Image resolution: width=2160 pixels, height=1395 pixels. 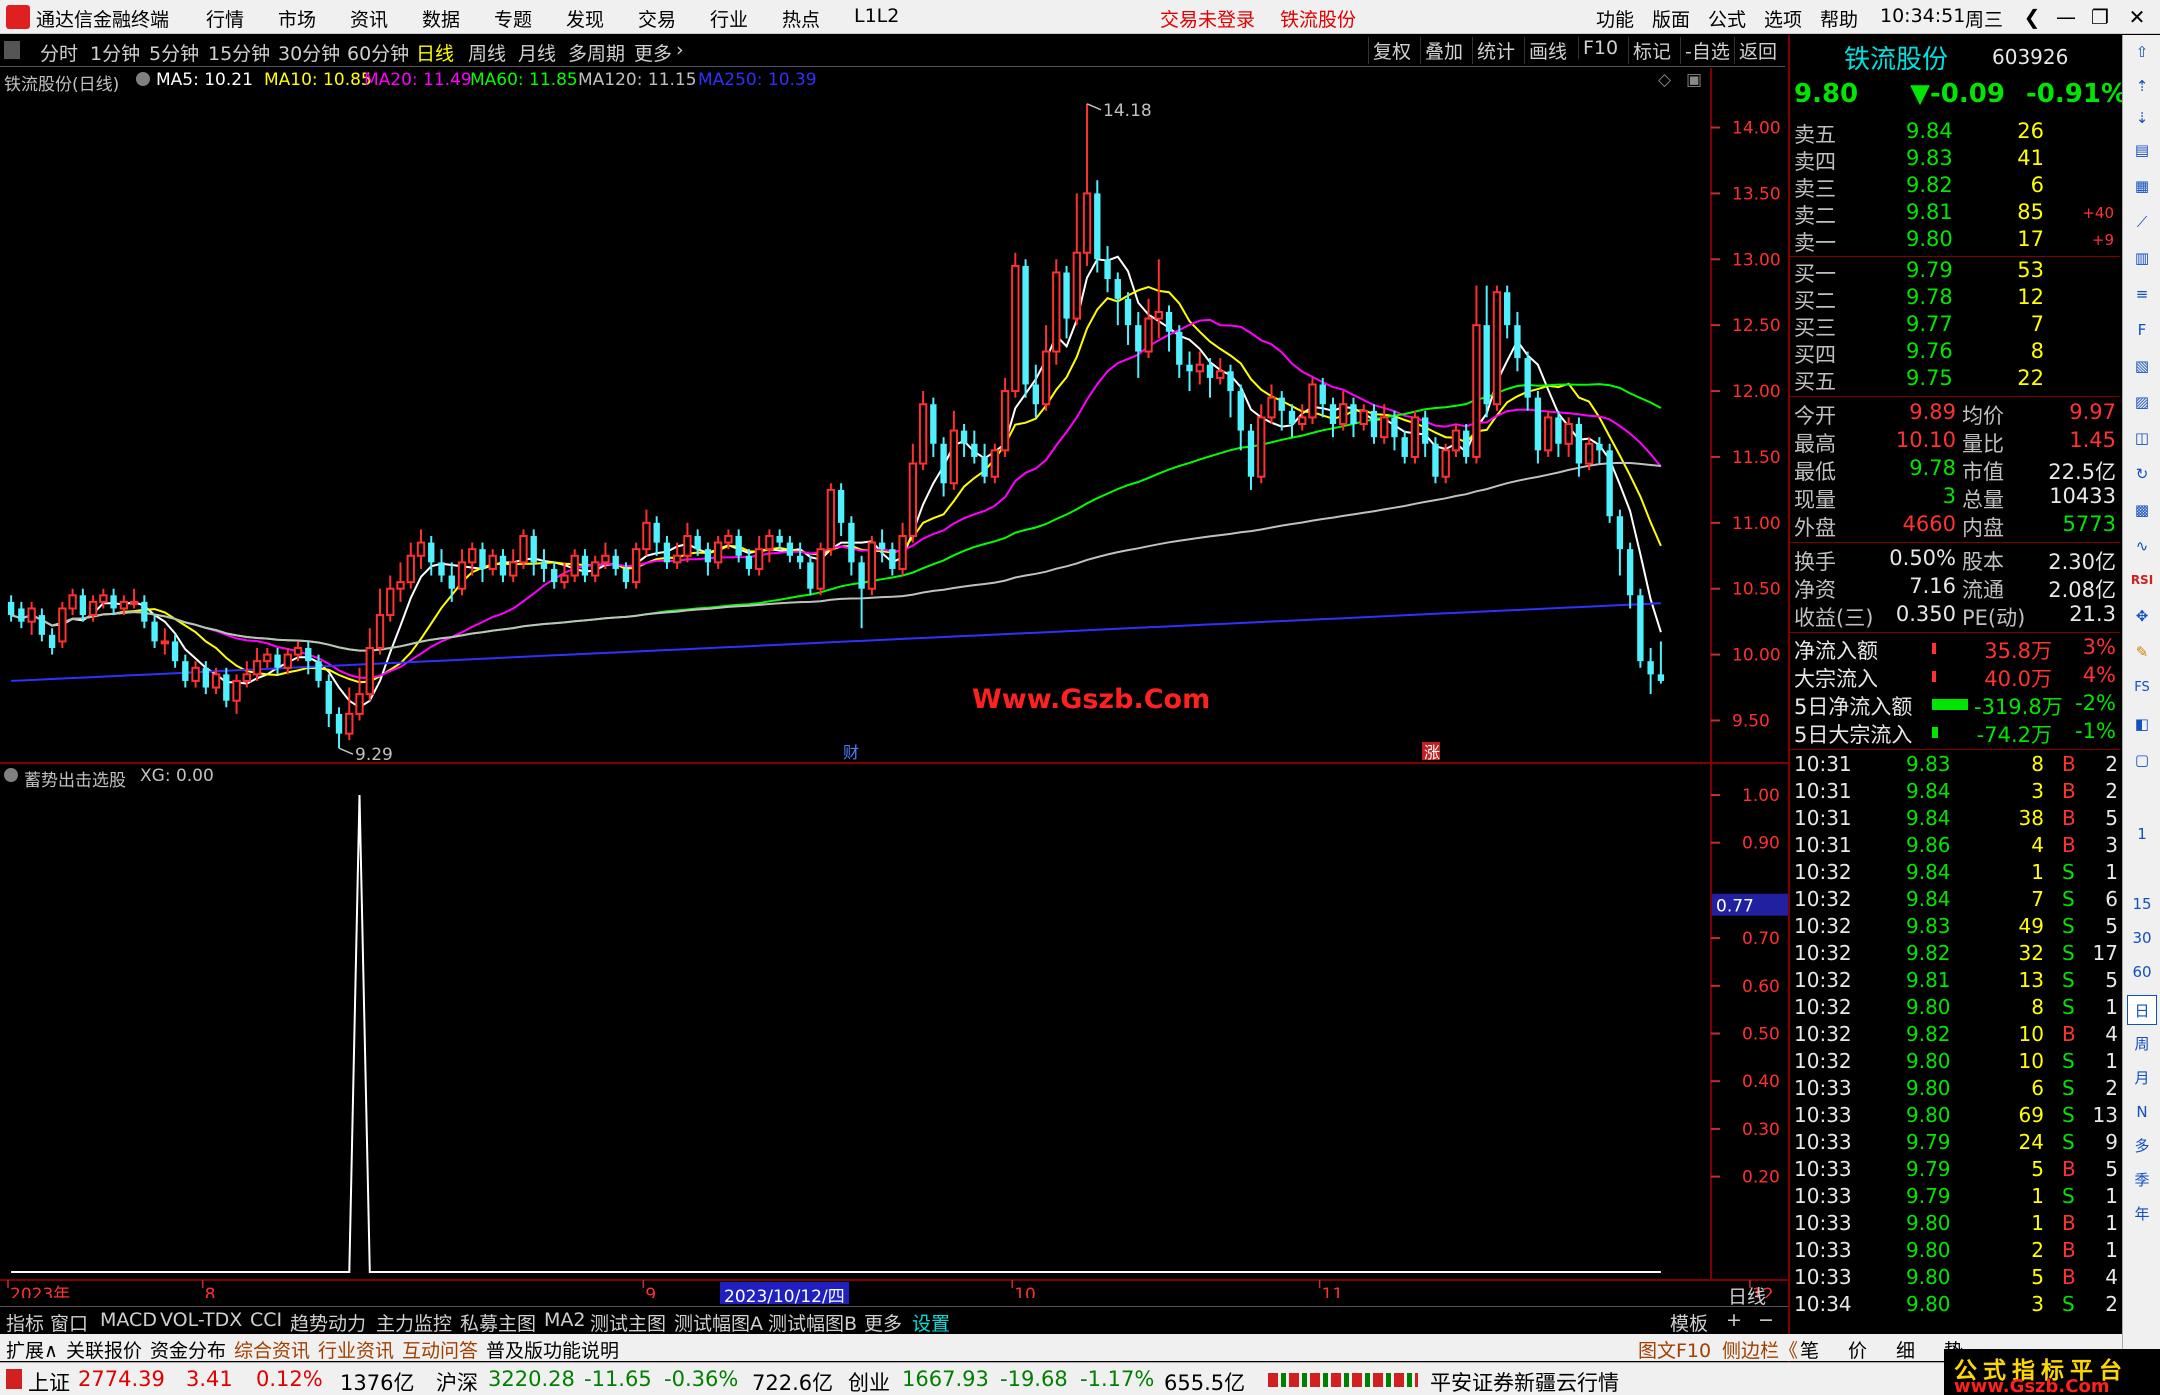 I want to click on period-month-icon: 月, so click(x=2142, y=1078).